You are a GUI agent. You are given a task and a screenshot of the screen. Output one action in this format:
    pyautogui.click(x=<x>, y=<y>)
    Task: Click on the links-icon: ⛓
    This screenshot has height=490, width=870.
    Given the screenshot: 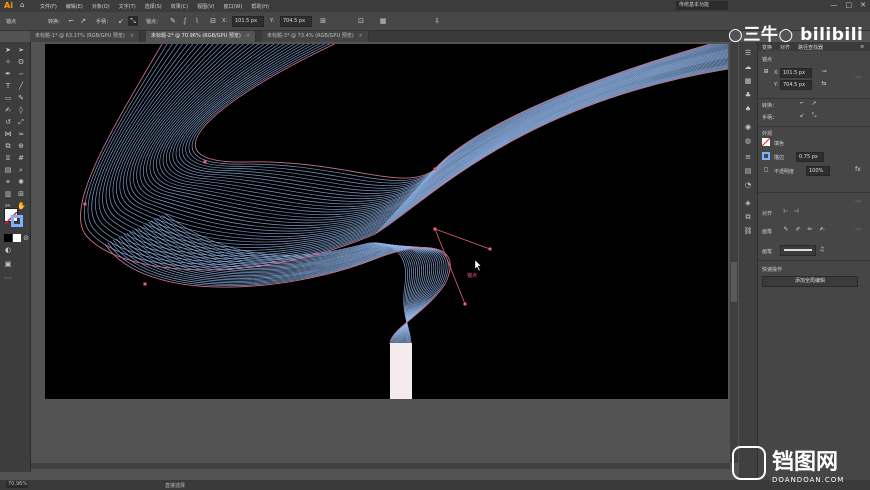 What is the action you would take?
    pyautogui.click(x=748, y=231)
    